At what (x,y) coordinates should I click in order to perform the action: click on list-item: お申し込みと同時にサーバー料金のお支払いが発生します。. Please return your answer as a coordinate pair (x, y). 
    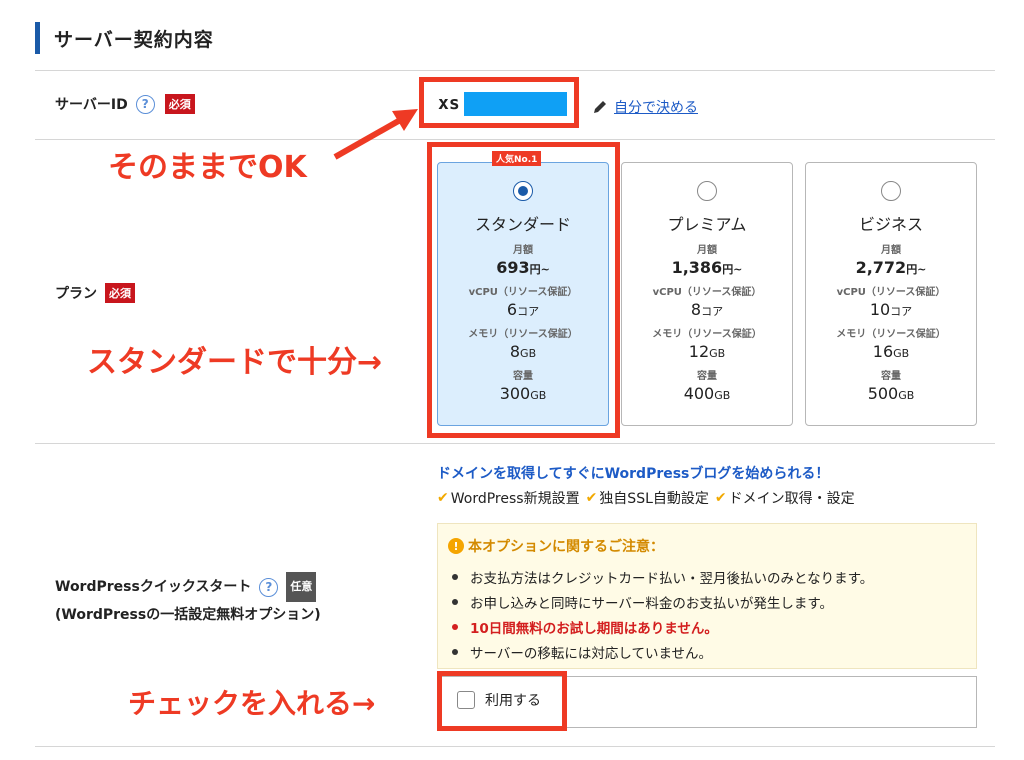
    Looking at the image, I should click on (662, 601).